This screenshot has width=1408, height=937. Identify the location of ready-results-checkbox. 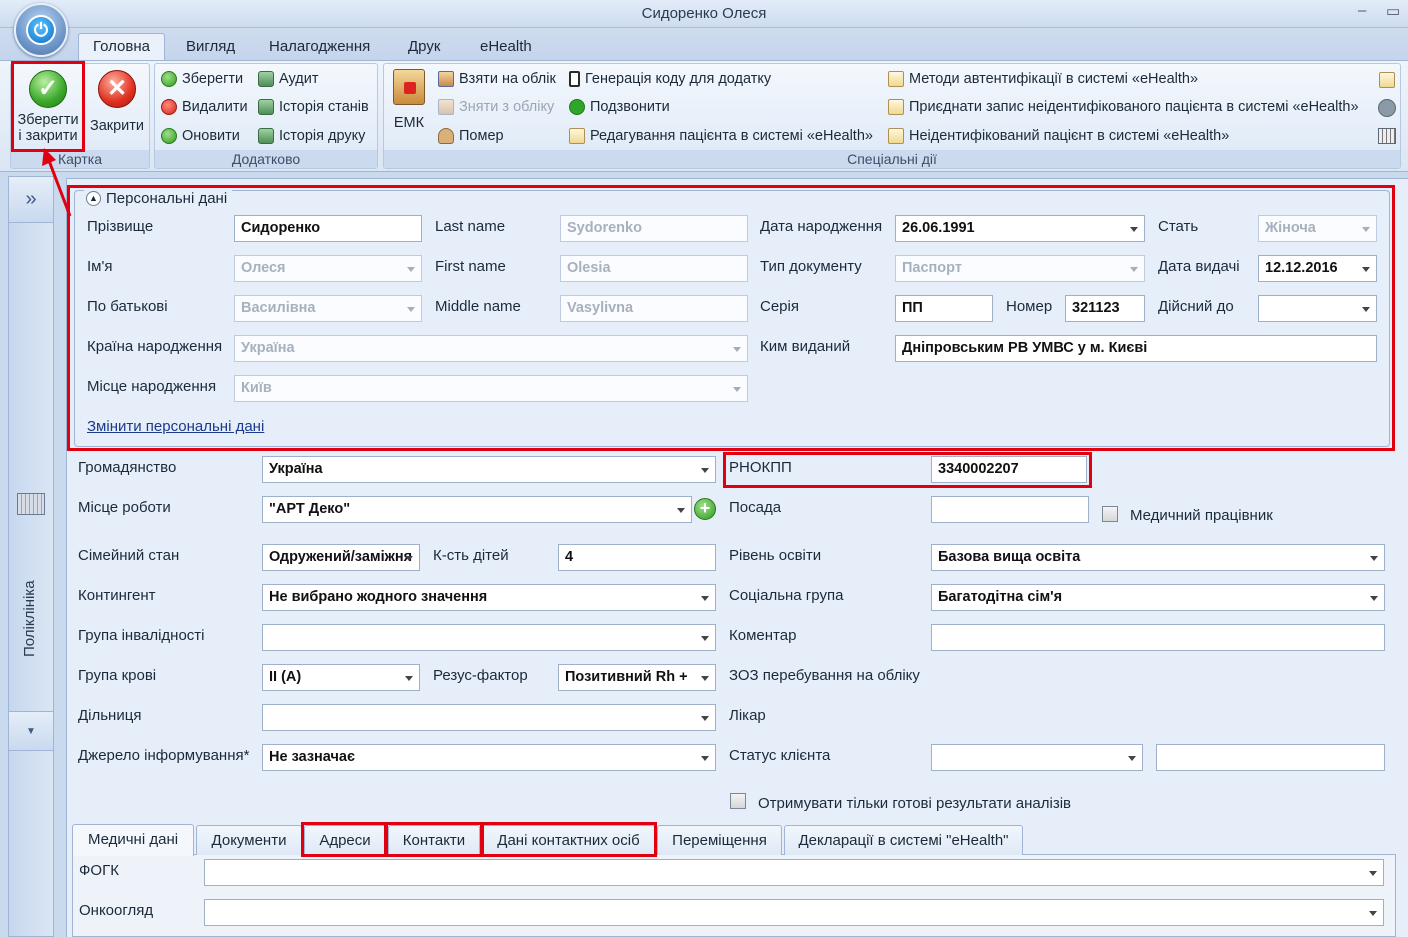
(738, 801).